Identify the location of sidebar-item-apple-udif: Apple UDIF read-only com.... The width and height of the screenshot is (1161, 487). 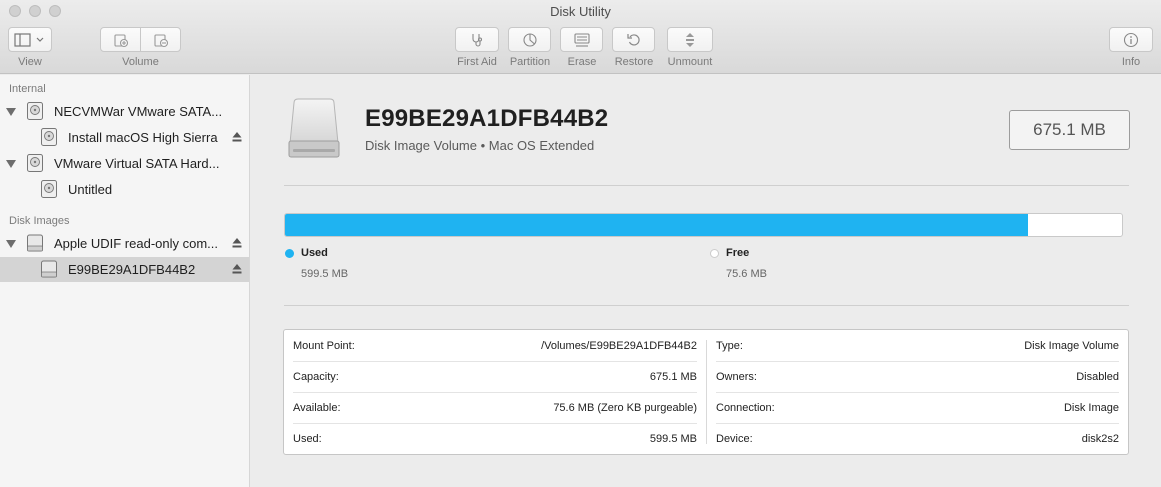
(124, 243).